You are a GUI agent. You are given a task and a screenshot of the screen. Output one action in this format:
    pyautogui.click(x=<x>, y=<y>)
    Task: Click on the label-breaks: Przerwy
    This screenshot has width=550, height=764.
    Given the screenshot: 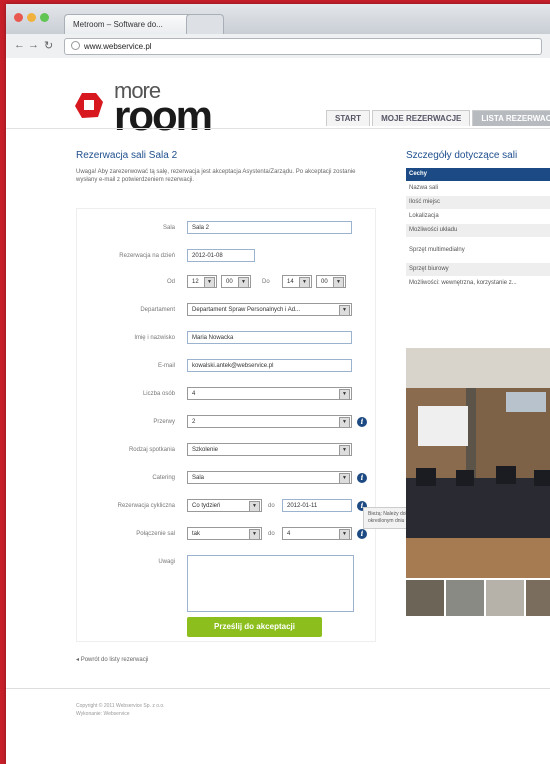 What is the action you would take?
    pyautogui.click(x=164, y=422)
    